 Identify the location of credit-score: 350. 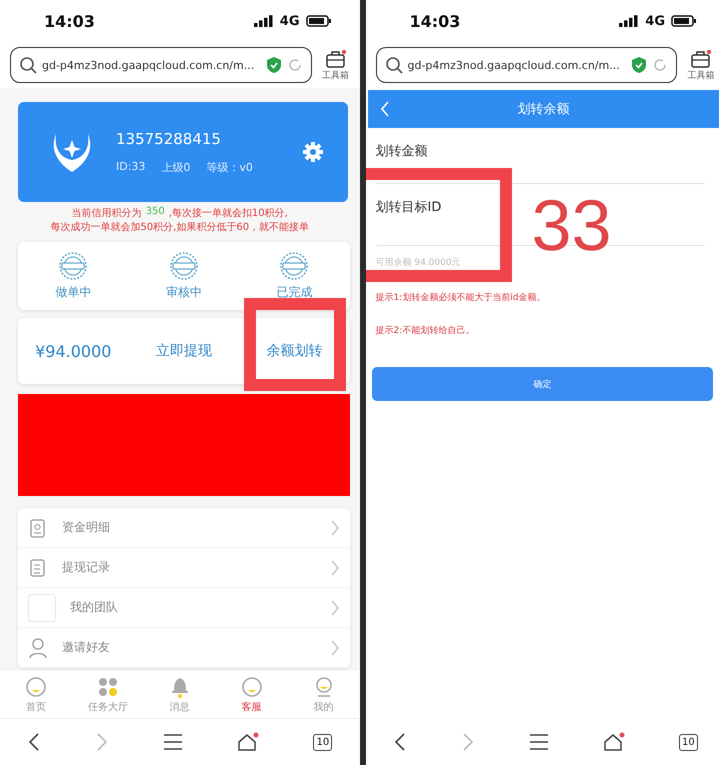
(155, 212).